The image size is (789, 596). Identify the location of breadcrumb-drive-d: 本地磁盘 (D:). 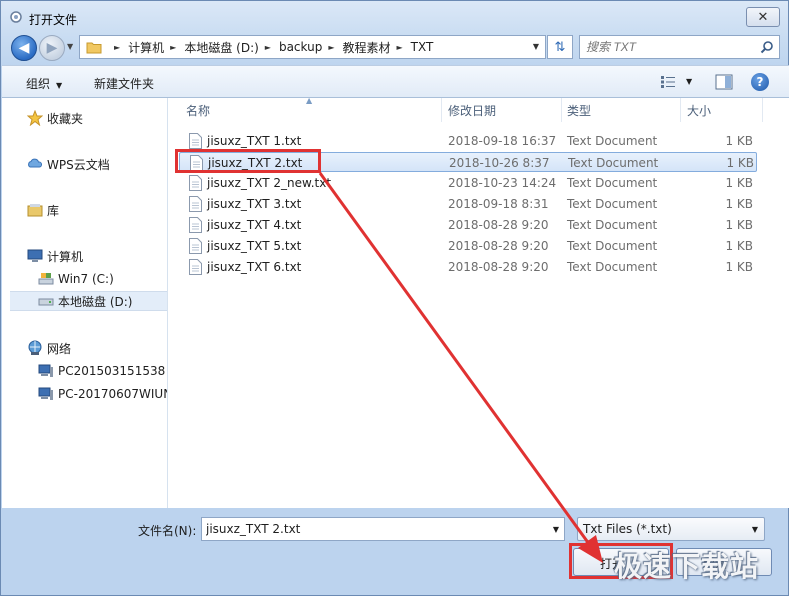
(221, 47).